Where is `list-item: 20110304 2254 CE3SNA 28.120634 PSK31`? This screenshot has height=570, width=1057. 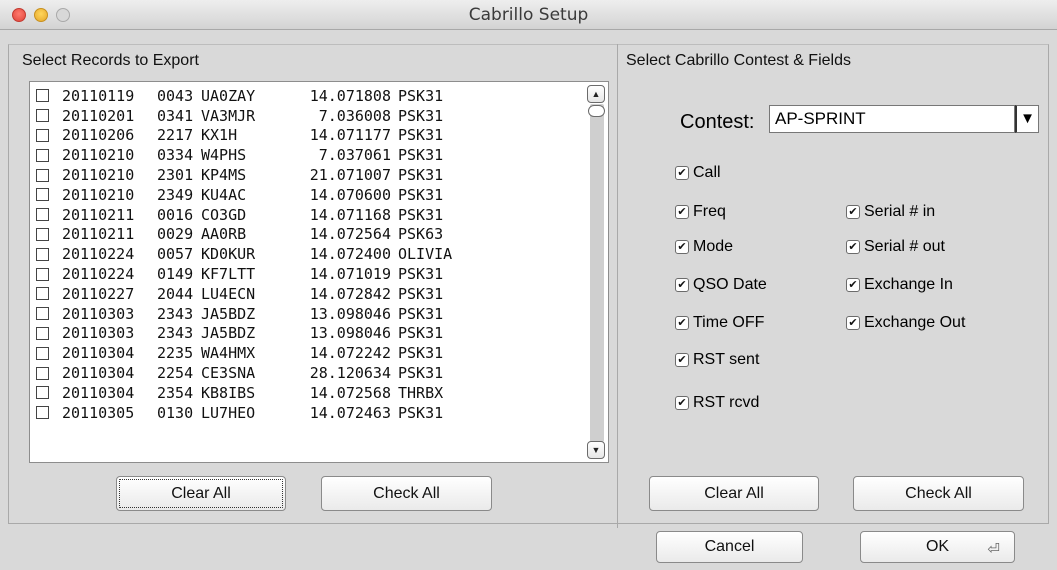
list-item: 20110304 2254 CE3SNA 28.120634 PSK31 is located at coordinates (305, 373).